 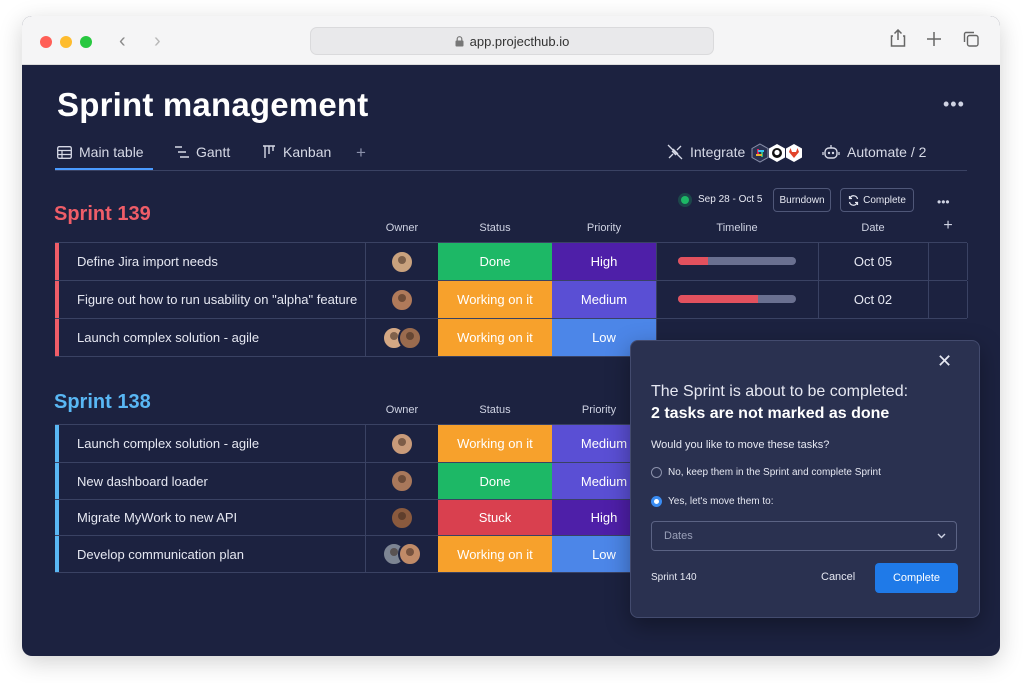 What do you see at coordinates (887, 152) in the screenshot?
I see `automate-label: Automate / 2` at bounding box center [887, 152].